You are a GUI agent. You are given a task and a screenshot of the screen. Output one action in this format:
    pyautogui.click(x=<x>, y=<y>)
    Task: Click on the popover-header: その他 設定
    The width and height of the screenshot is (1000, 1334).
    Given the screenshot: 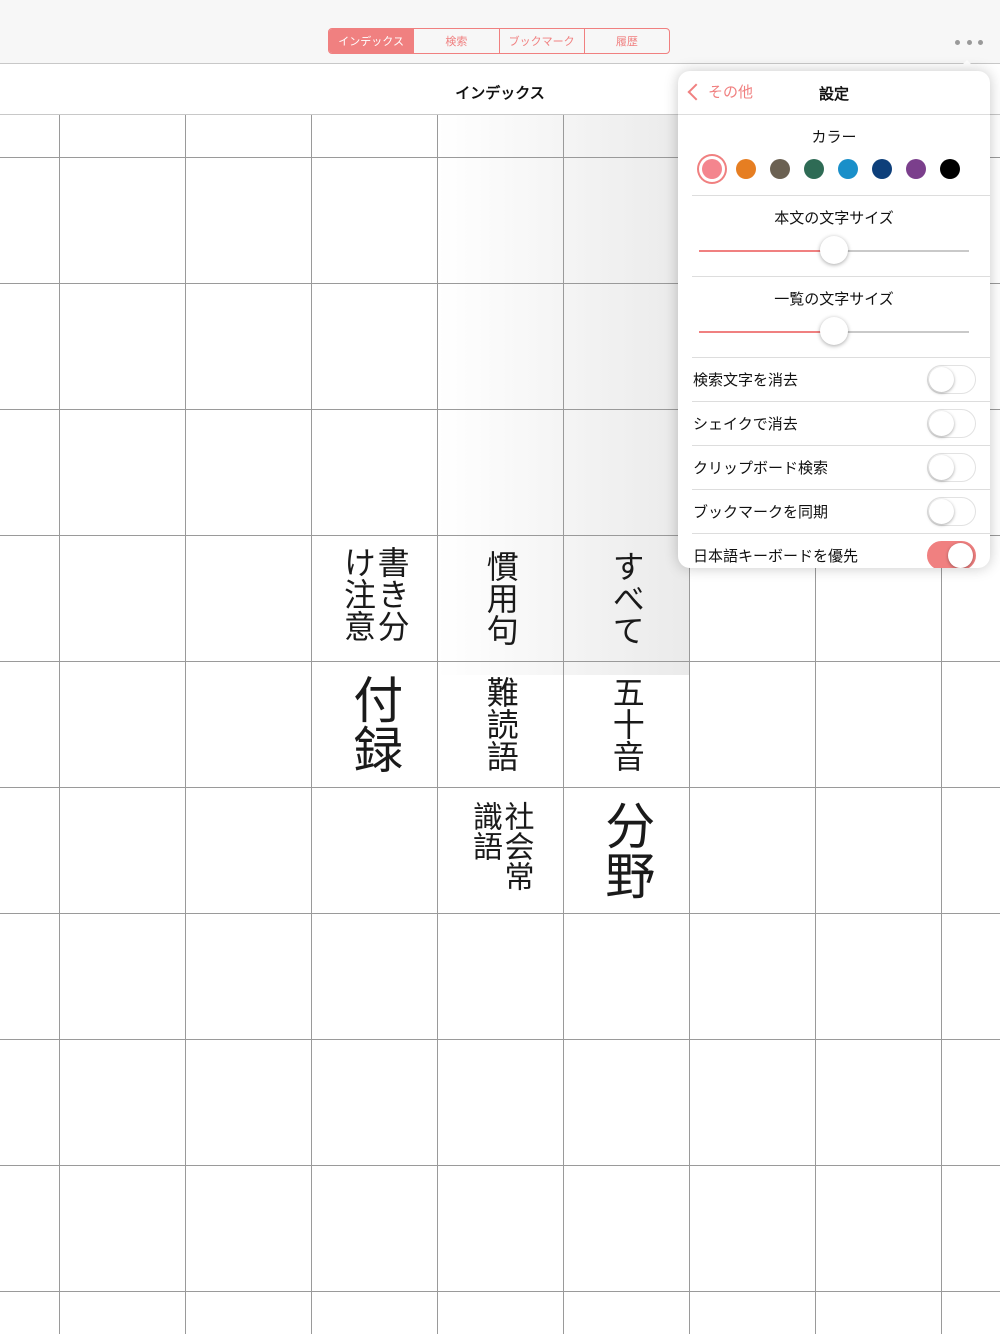 What is the action you would take?
    pyautogui.click(x=834, y=93)
    